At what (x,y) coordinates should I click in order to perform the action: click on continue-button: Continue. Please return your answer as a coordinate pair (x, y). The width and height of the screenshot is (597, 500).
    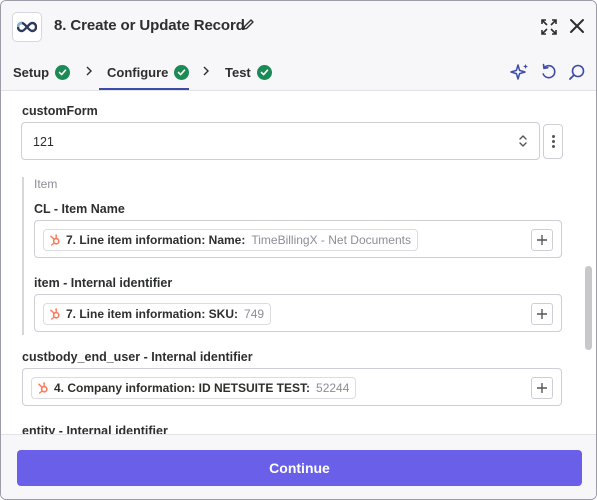
    Looking at the image, I should click on (299, 468).